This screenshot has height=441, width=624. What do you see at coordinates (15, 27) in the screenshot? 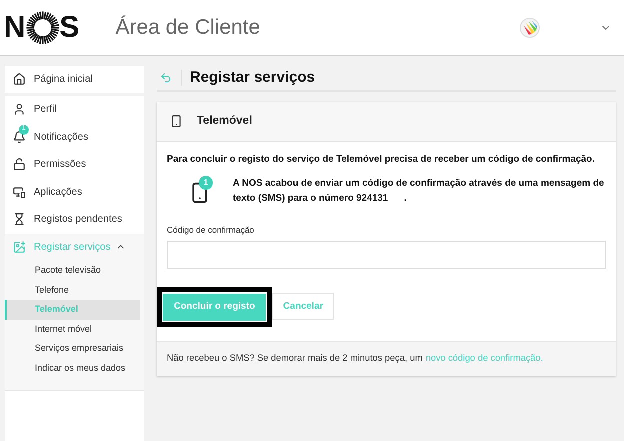
I see `logo-letter: N` at bounding box center [15, 27].